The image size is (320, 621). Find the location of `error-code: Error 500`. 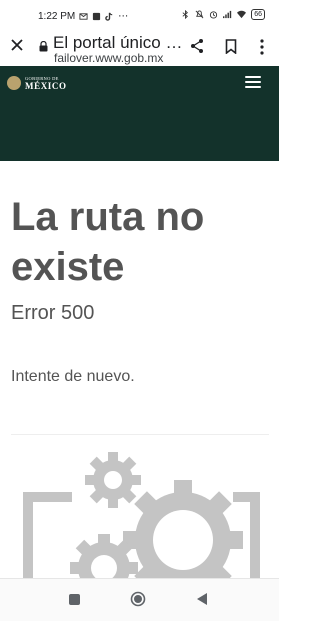

error-code: Error 500 is located at coordinates (53, 313).